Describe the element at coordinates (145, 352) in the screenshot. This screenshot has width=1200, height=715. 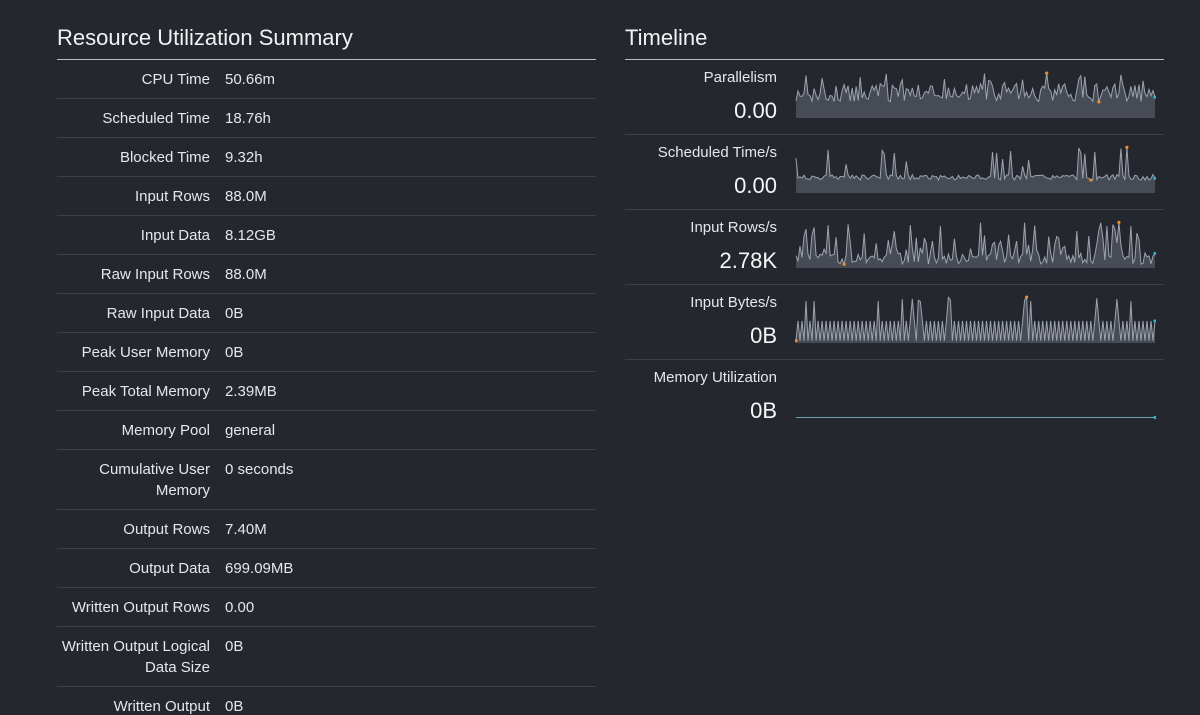
I see `summary-label: Peak User Memory` at that location.